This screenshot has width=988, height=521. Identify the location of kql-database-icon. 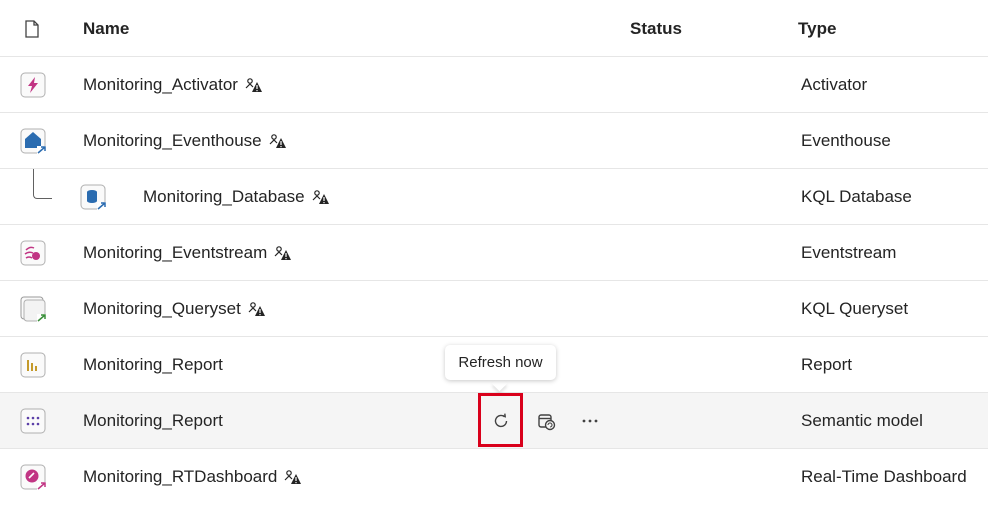
(93, 197).